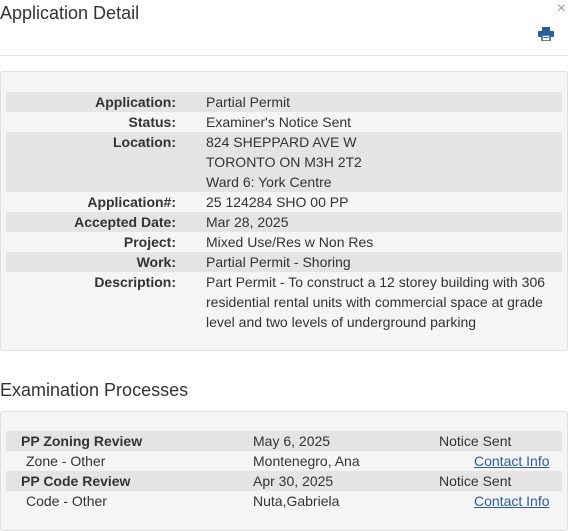  I want to click on accepted-date-value: Mar 28, 2025, so click(247, 222).